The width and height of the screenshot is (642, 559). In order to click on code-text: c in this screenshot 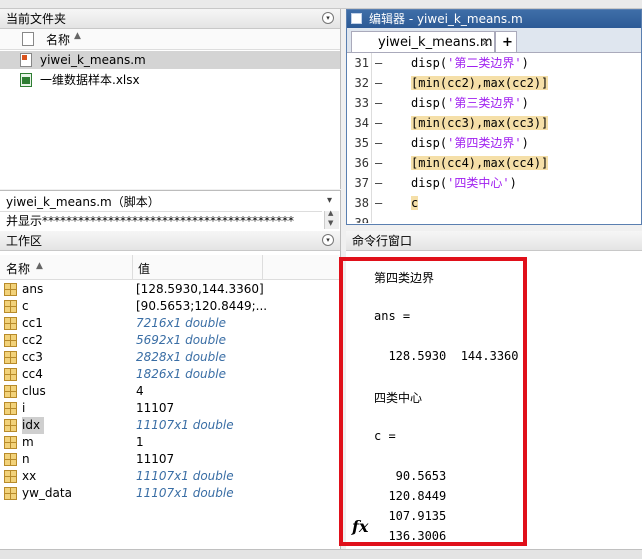, I will do `click(415, 203)`.